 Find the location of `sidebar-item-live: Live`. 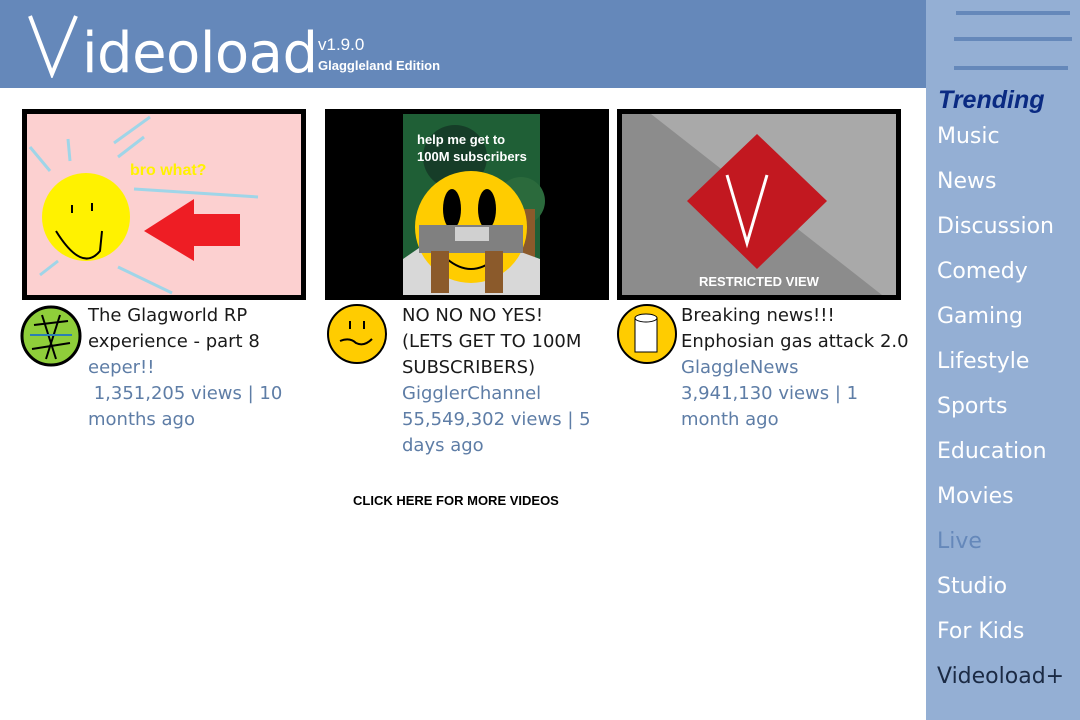

sidebar-item-live: Live is located at coordinates (959, 541).